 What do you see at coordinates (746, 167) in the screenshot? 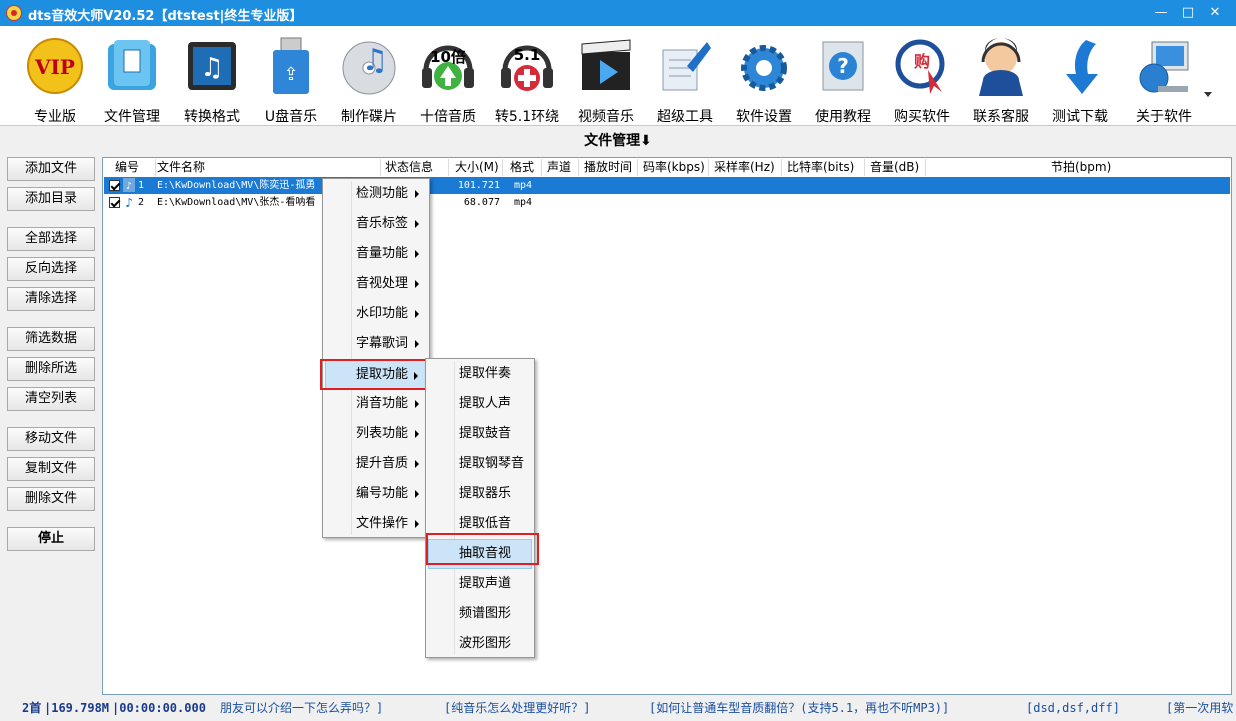
I see `column-header-samplerate: 采样率(Hz)` at bounding box center [746, 167].